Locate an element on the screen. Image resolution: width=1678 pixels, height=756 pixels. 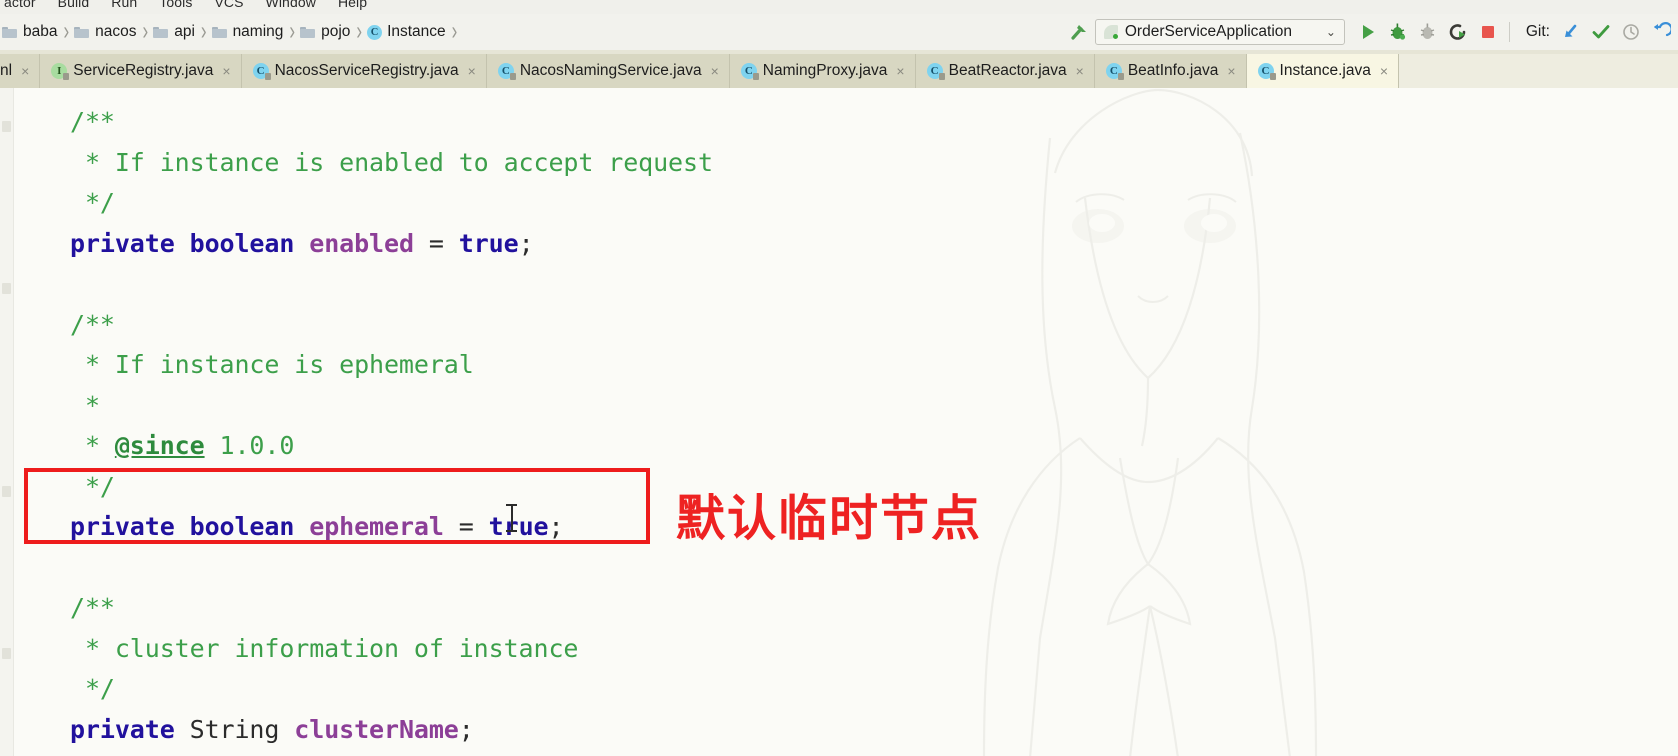
editor-tab-beatreactor-java: C BeatReactor.java × is located at coordinates (1005, 71).